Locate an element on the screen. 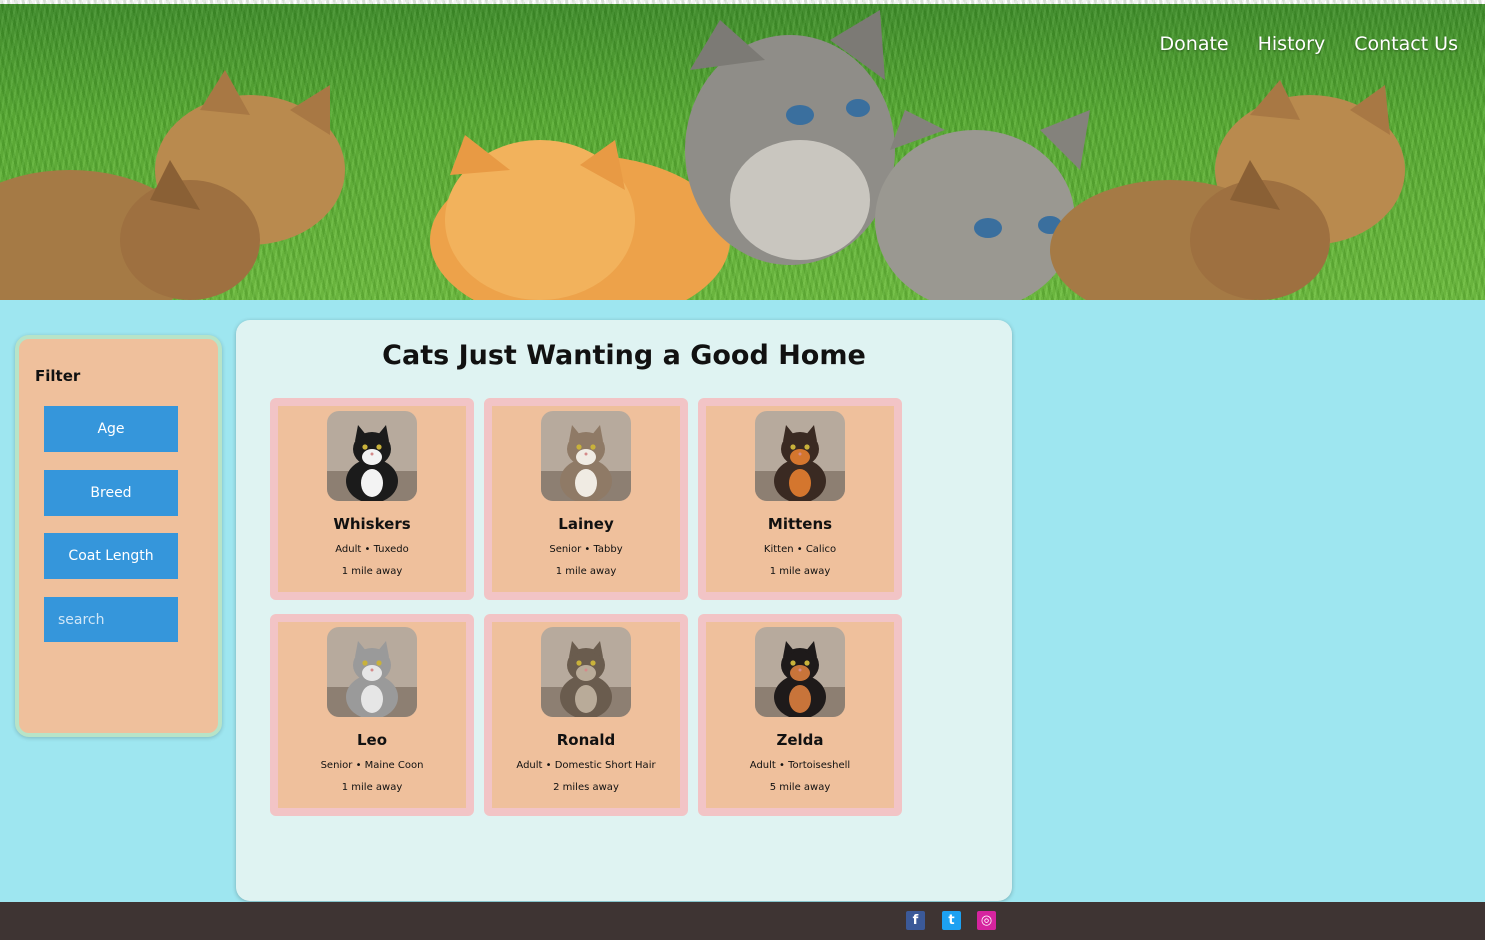  cat-name: Whiskers is located at coordinates (372, 524).